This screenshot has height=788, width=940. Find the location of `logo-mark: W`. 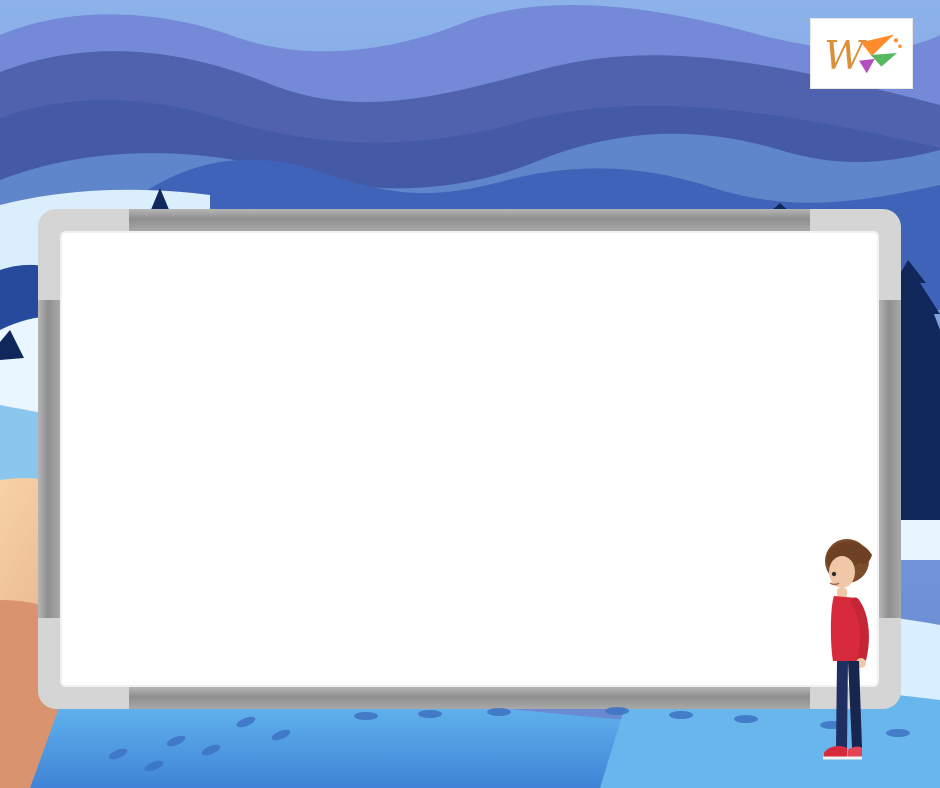

logo-mark: W is located at coordinates (863, 56).